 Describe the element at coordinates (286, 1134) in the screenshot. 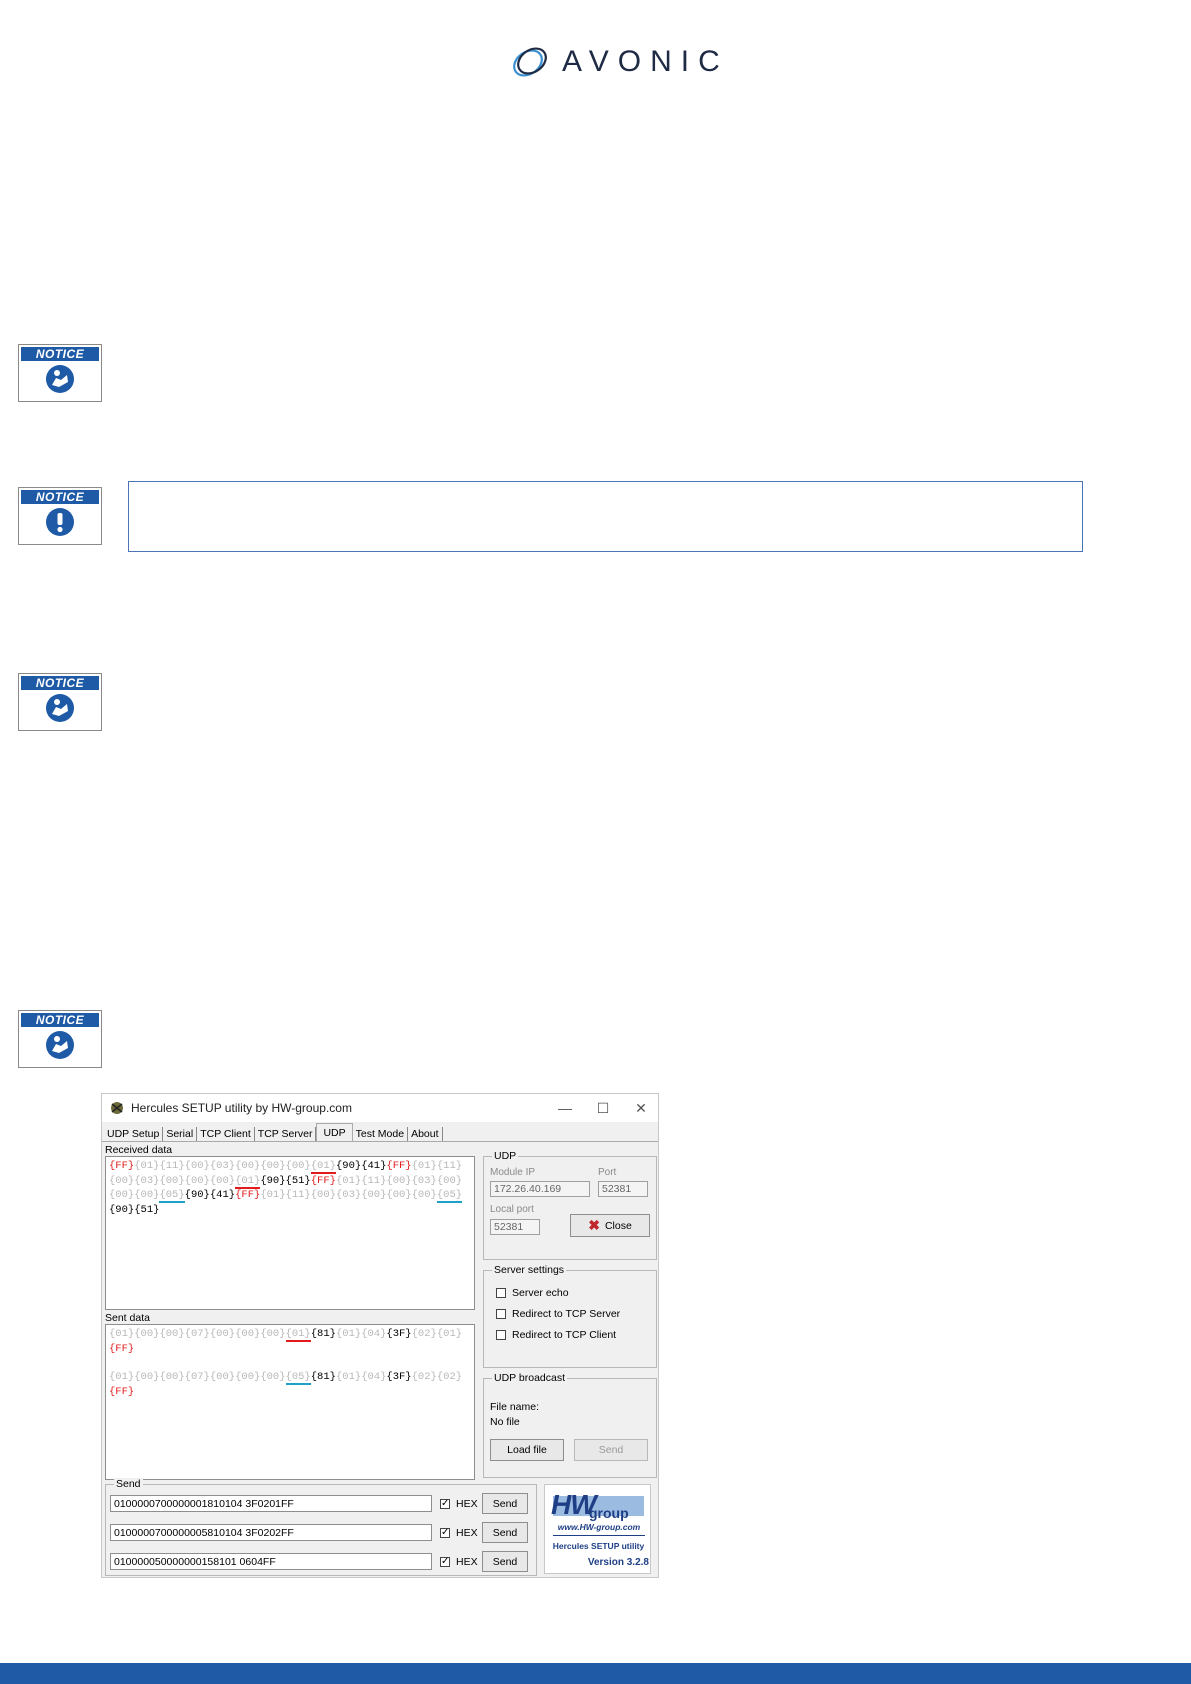

I see `tab-tcp-server: TCP Server` at that location.